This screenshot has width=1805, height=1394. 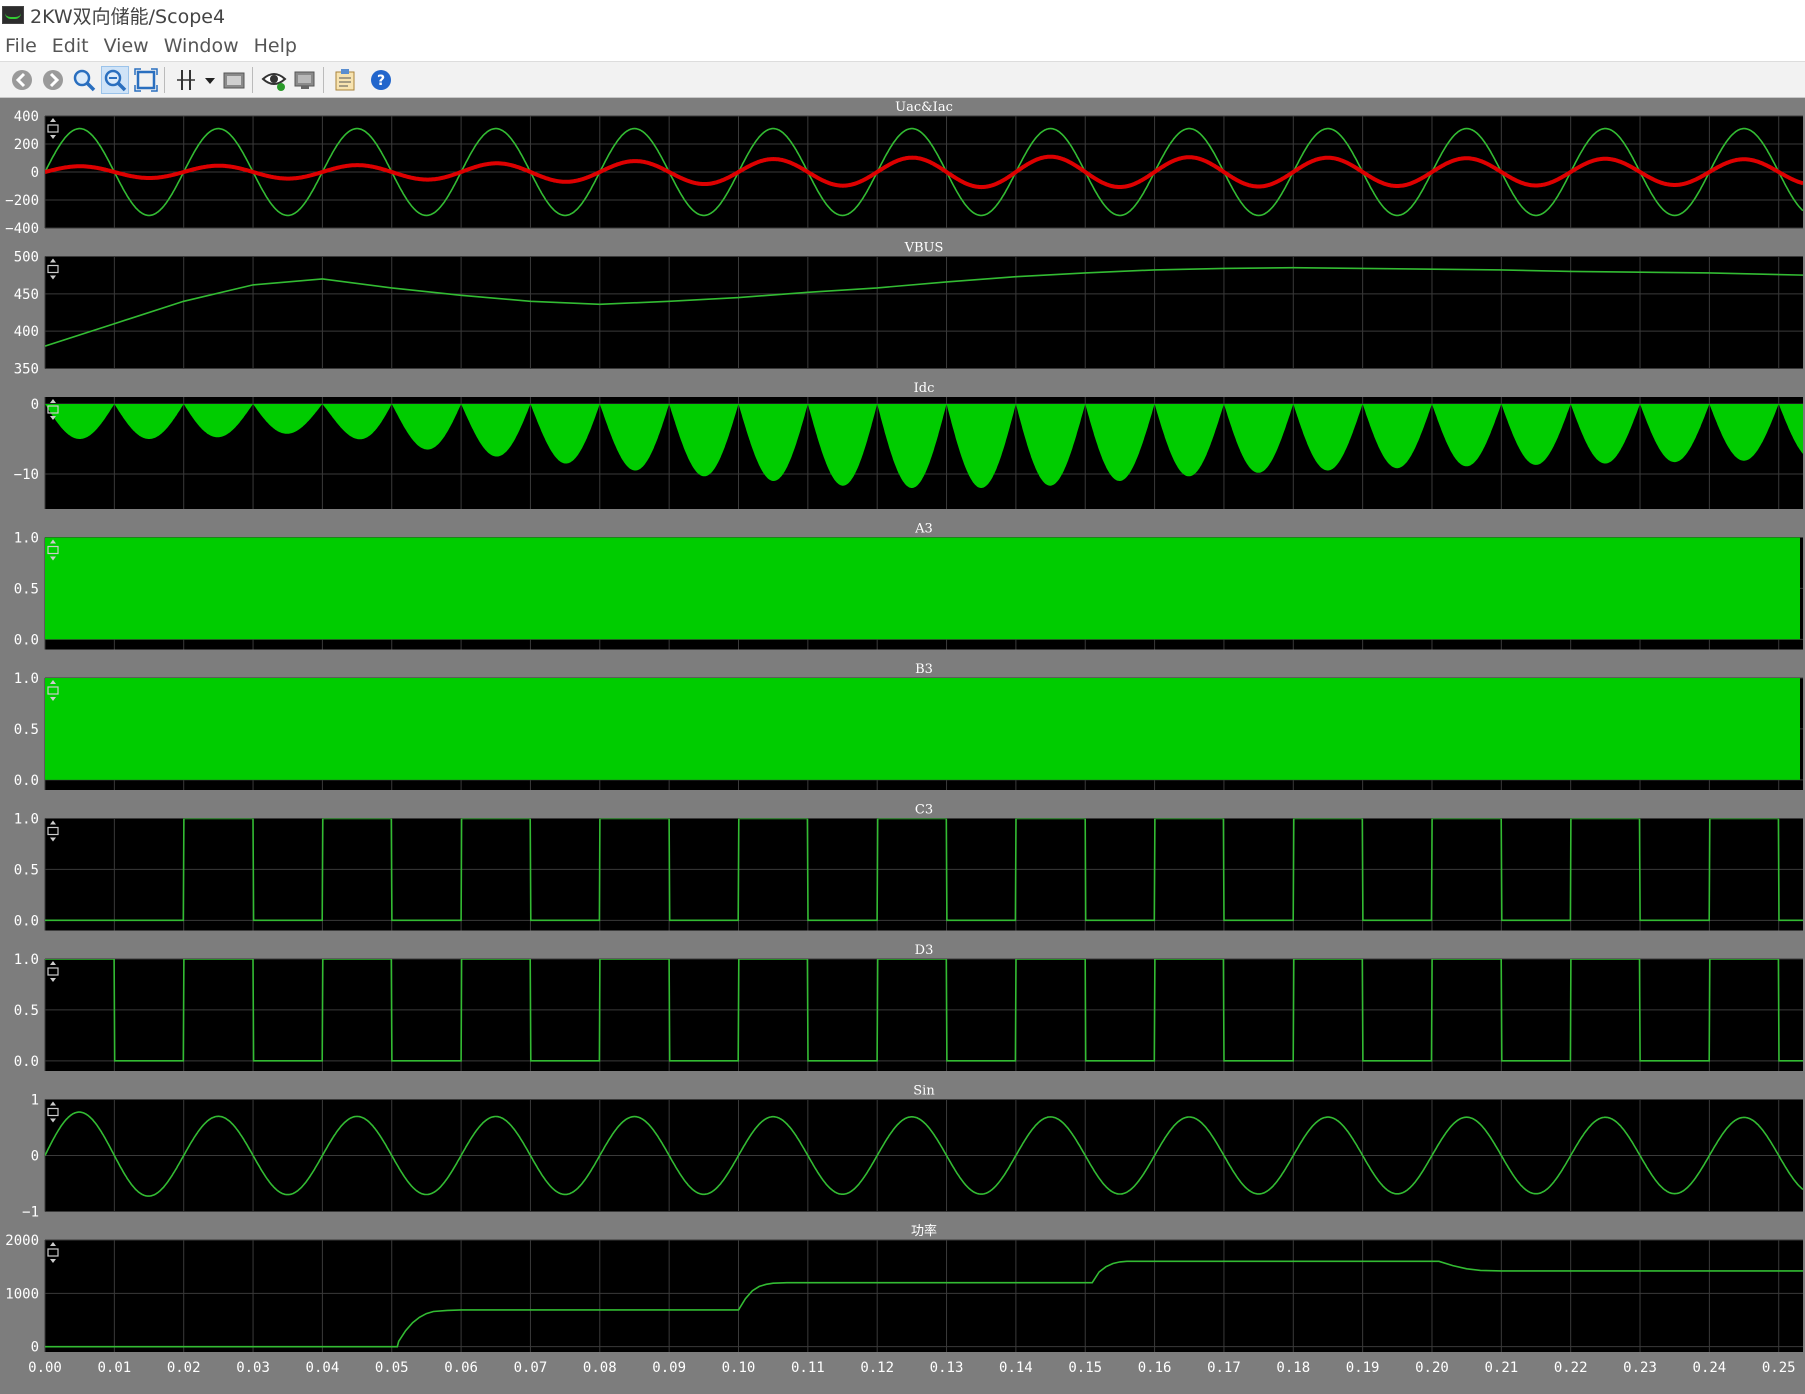 What do you see at coordinates (126, 46) in the screenshot?
I see `menu-view: View` at bounding box center [126, 46].